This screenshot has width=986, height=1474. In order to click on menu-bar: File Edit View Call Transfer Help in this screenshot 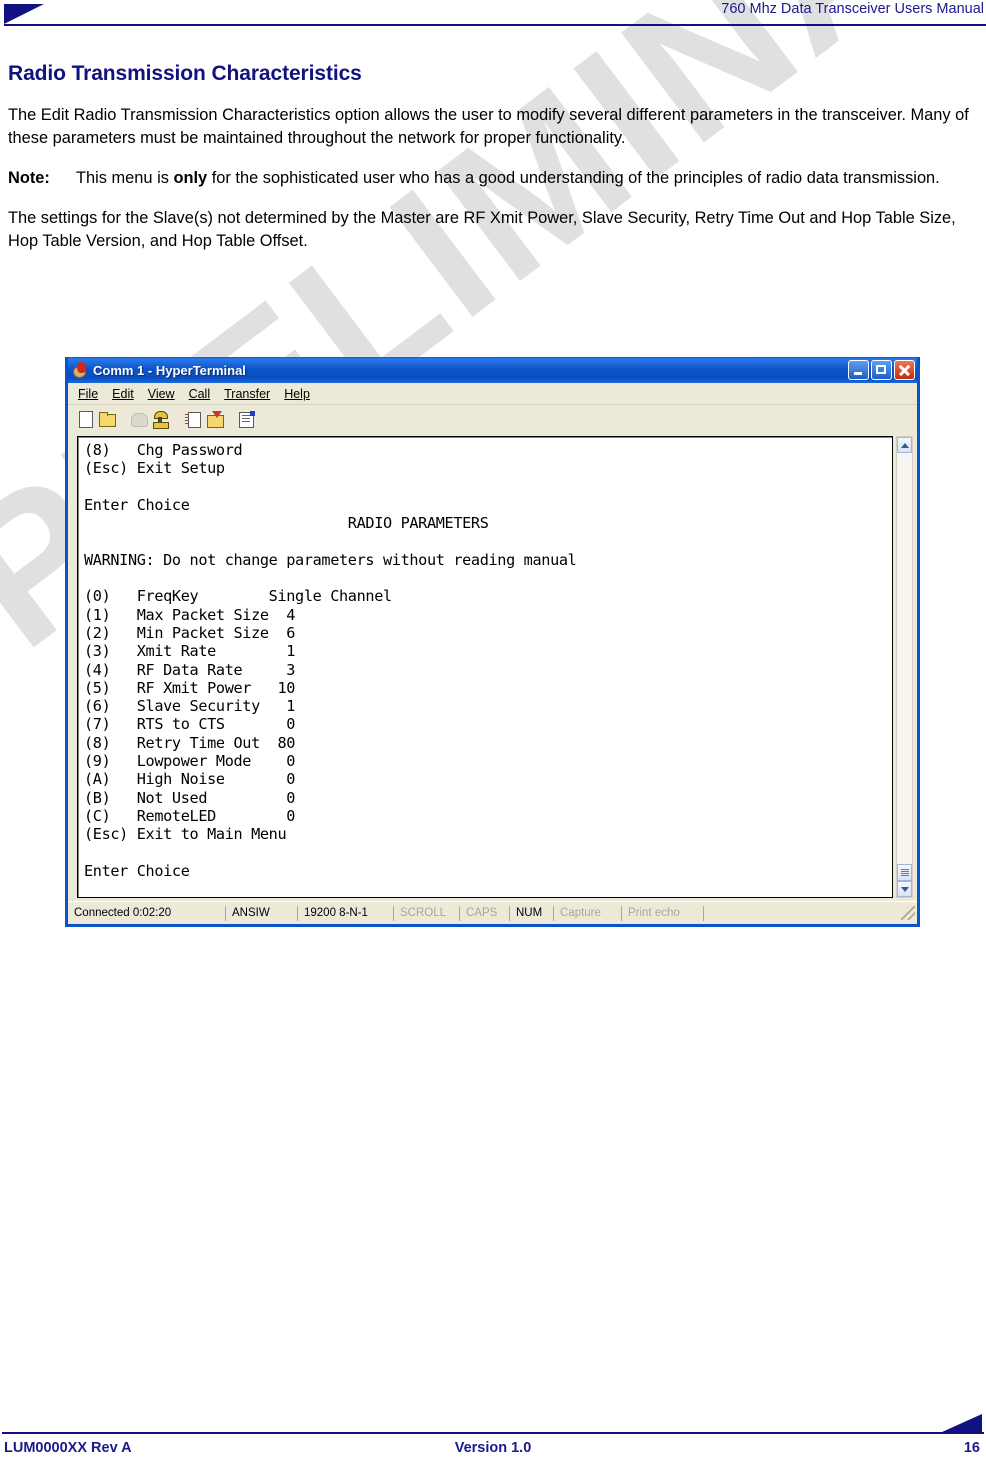, I will do `click(492, 394)`.